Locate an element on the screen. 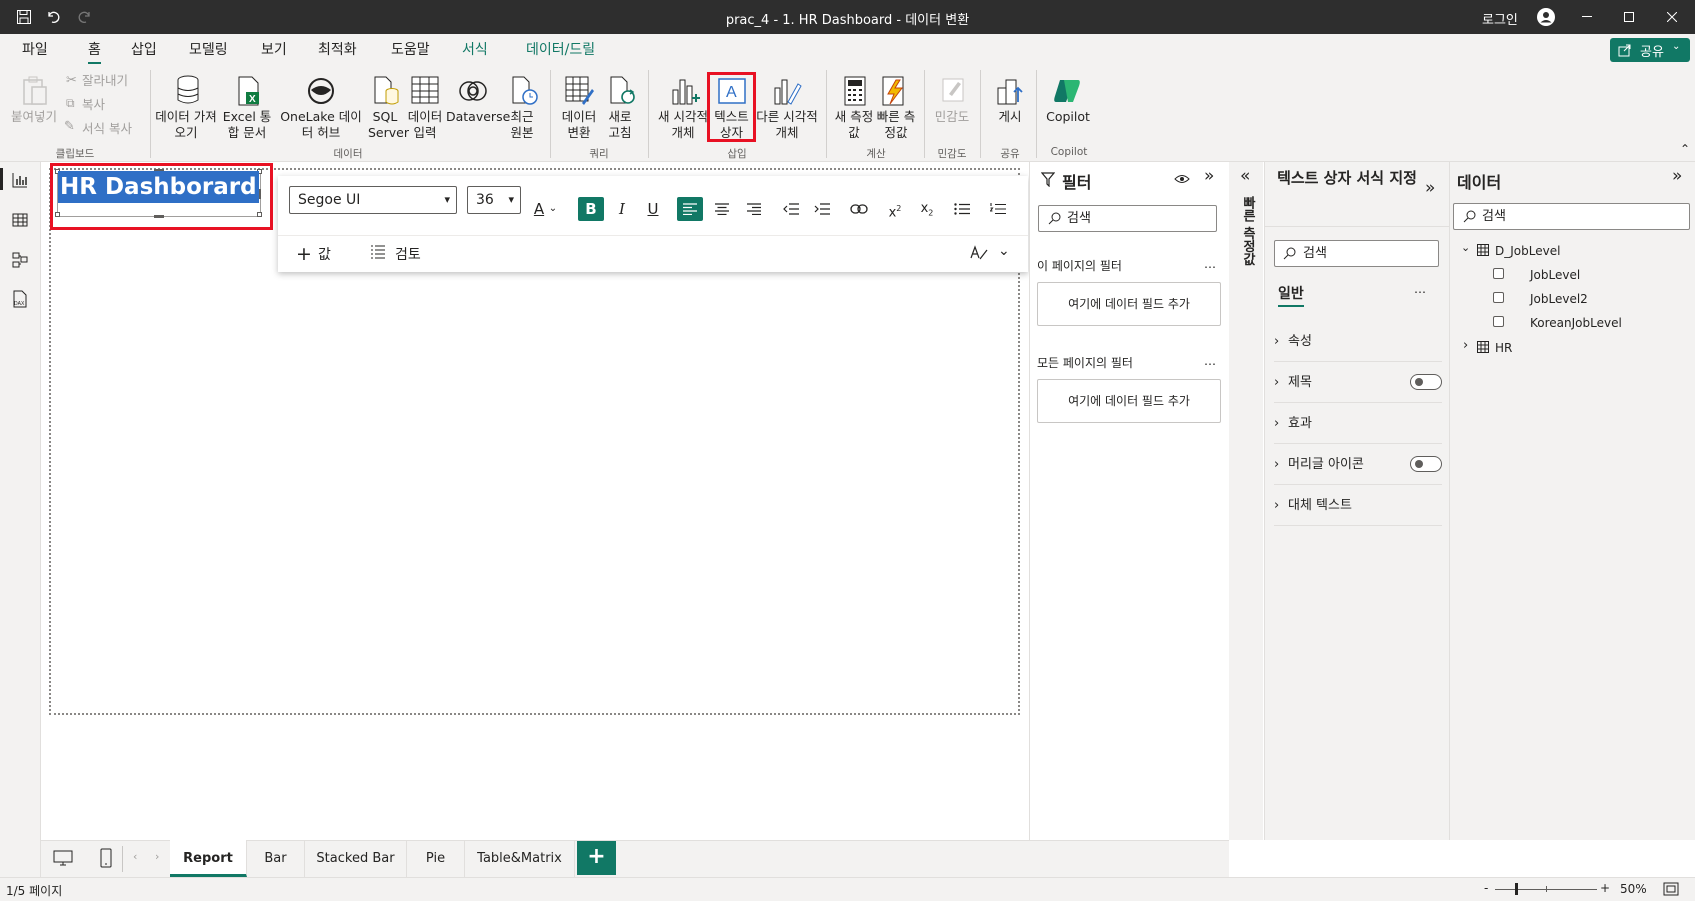 The image size is (1695, 901). close-button is located at coordinates (1672, 17).